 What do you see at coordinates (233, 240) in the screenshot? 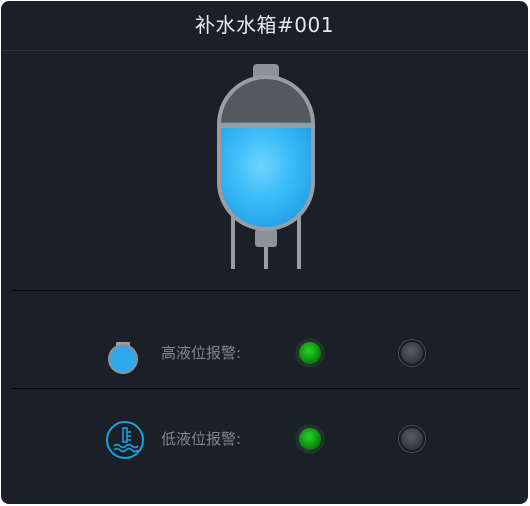
I see `tank-leg-left` at bounding box center [233, 240].